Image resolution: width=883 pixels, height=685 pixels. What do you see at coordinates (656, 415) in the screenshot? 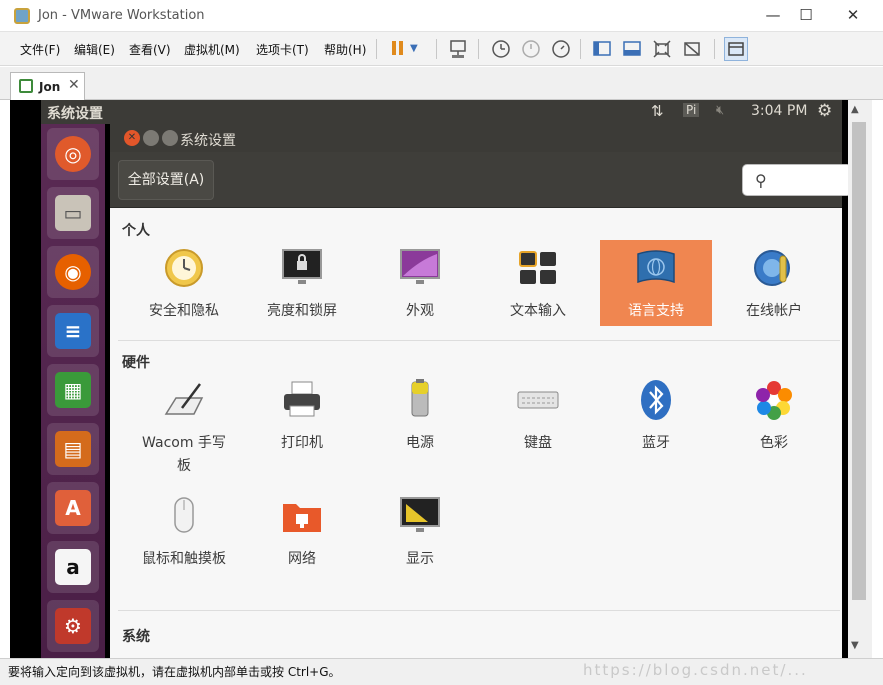
I see `item-bluetooth: 蓝牙` at bounding box center [656, 415].